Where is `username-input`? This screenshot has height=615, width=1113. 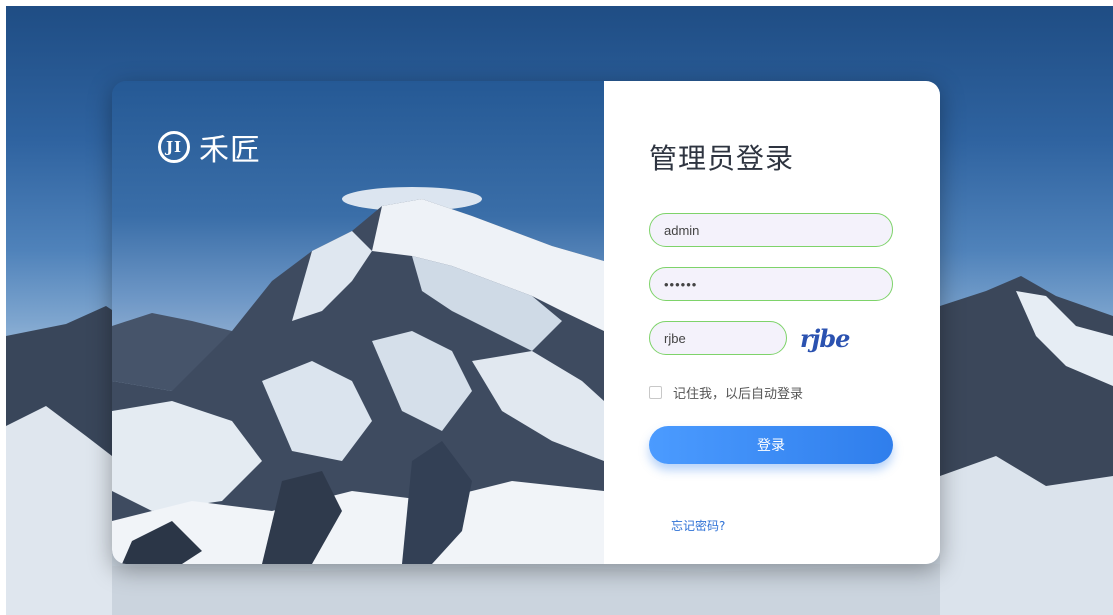
username-input is located at coordinates (771, 230).